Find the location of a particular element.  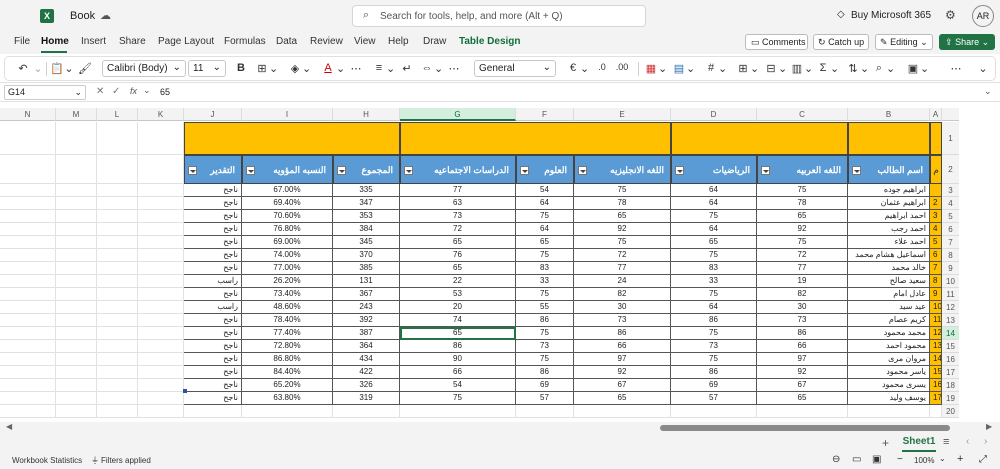

format-table-icon: ▤ is located at coordinates (679, 69).